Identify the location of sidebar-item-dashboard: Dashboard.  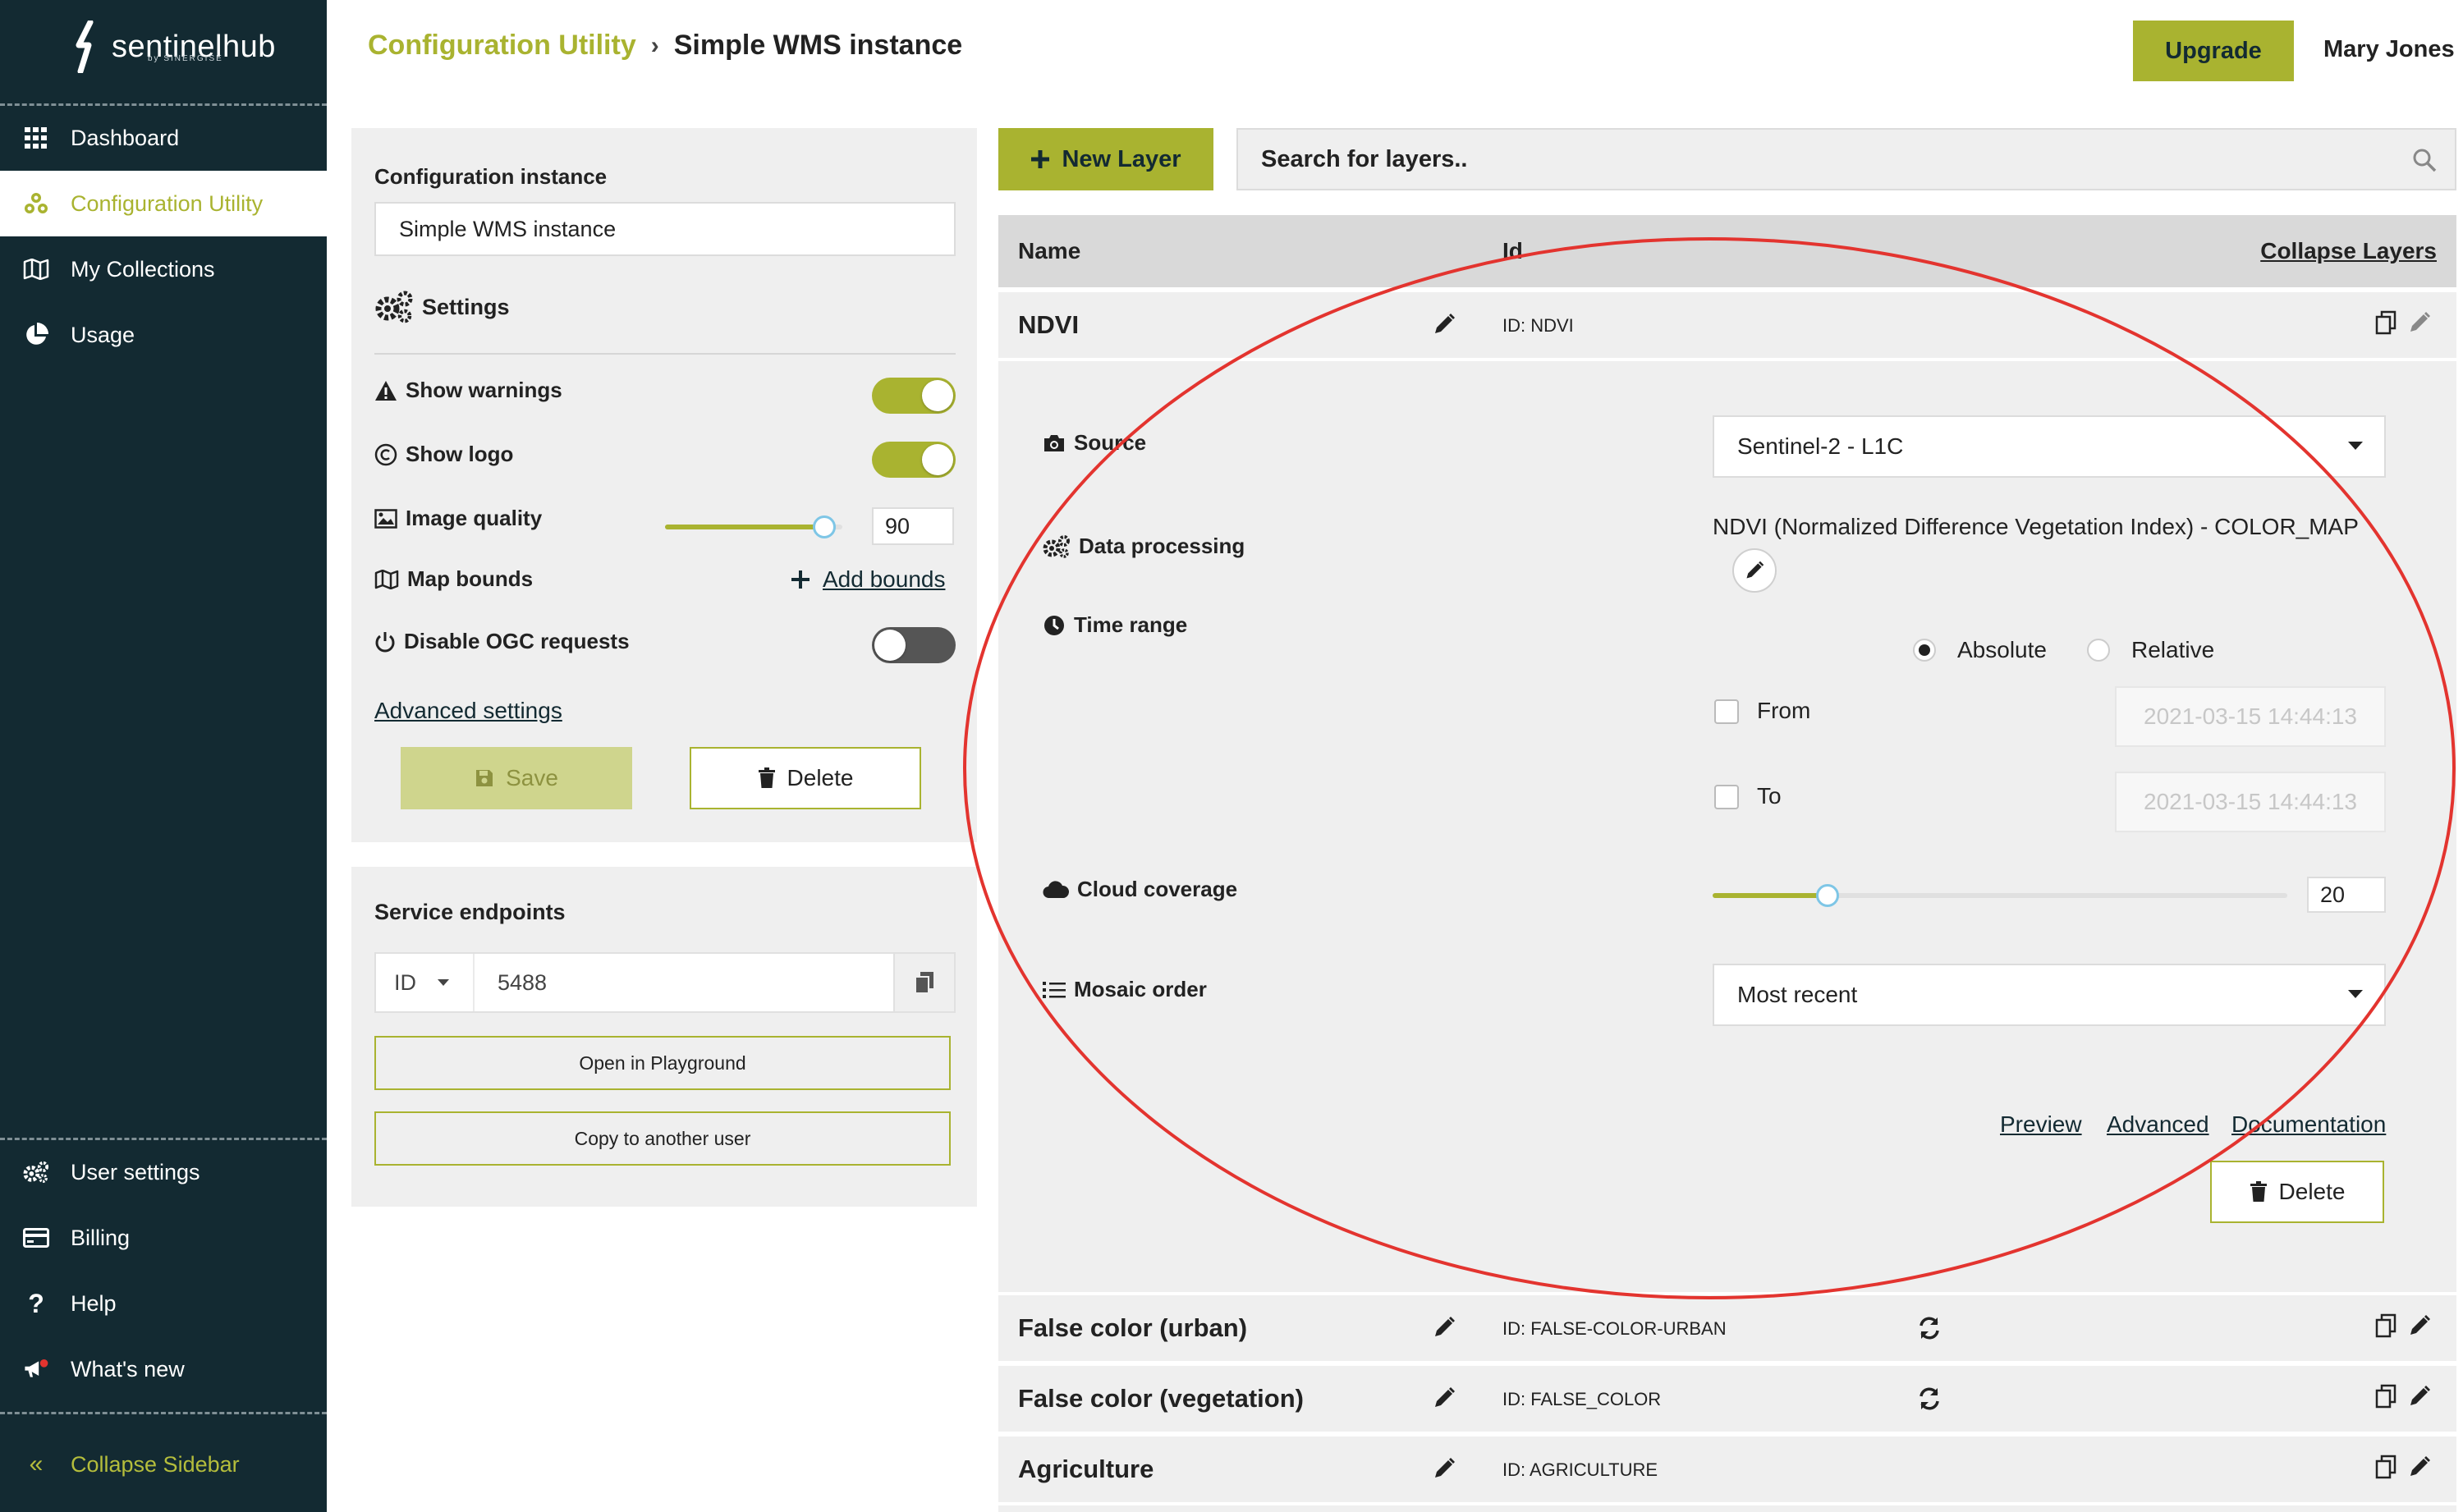
(163, 138).